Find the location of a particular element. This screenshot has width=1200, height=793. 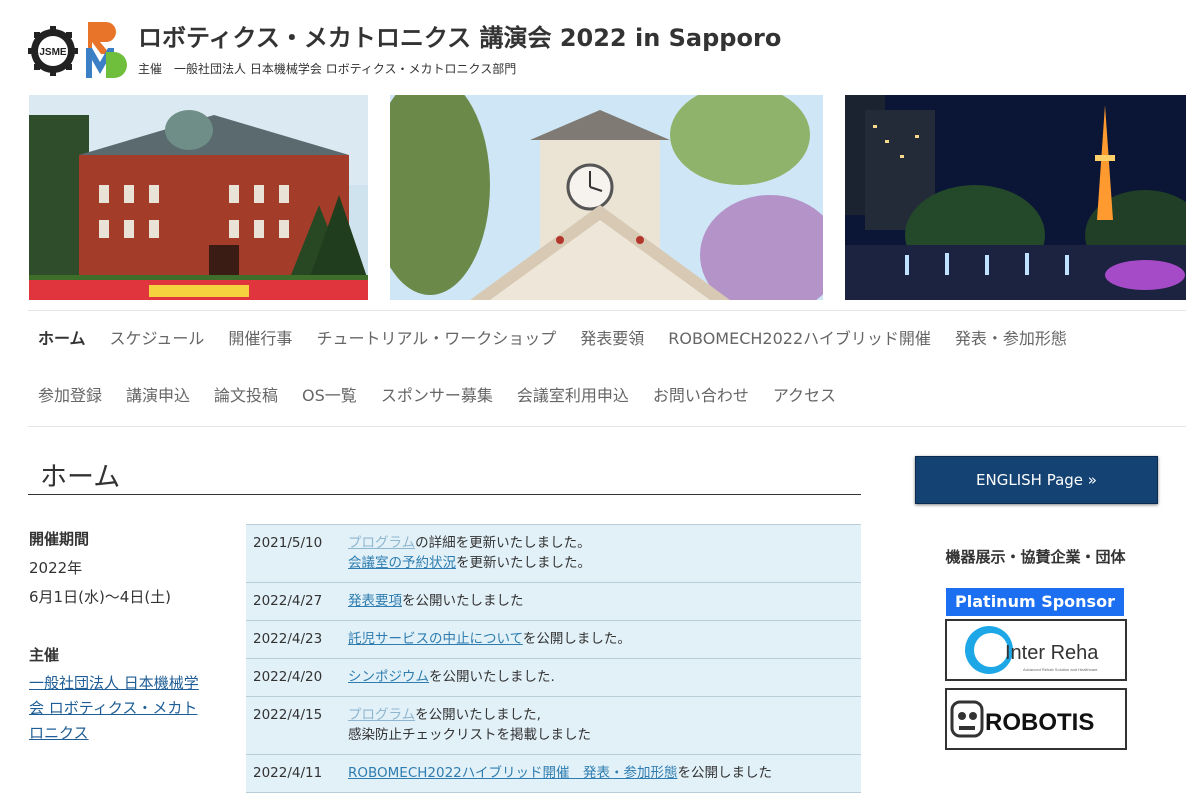

news-body: ROBOMECH2022ハイブリッド開催 発表・参加形態を公開しました is located at coordinates (604, 773).